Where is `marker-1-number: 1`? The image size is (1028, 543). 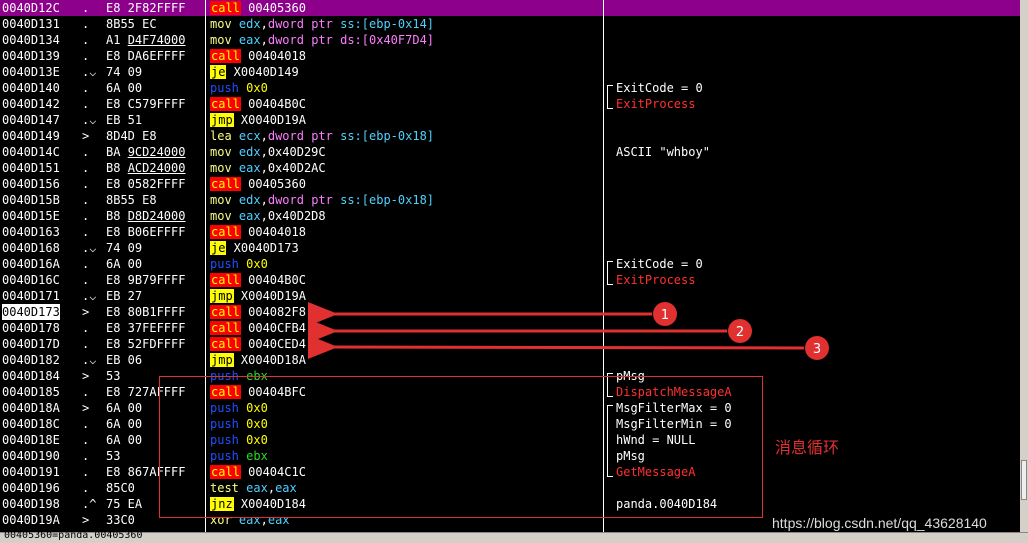 marker-1-number: 1 is located at coordinates (665, 315).